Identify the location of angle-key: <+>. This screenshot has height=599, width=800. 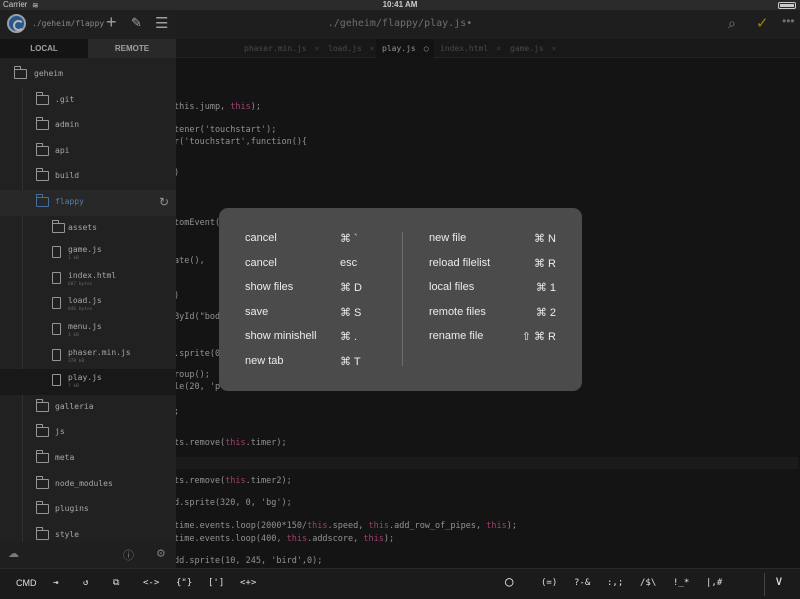
(248, 583).